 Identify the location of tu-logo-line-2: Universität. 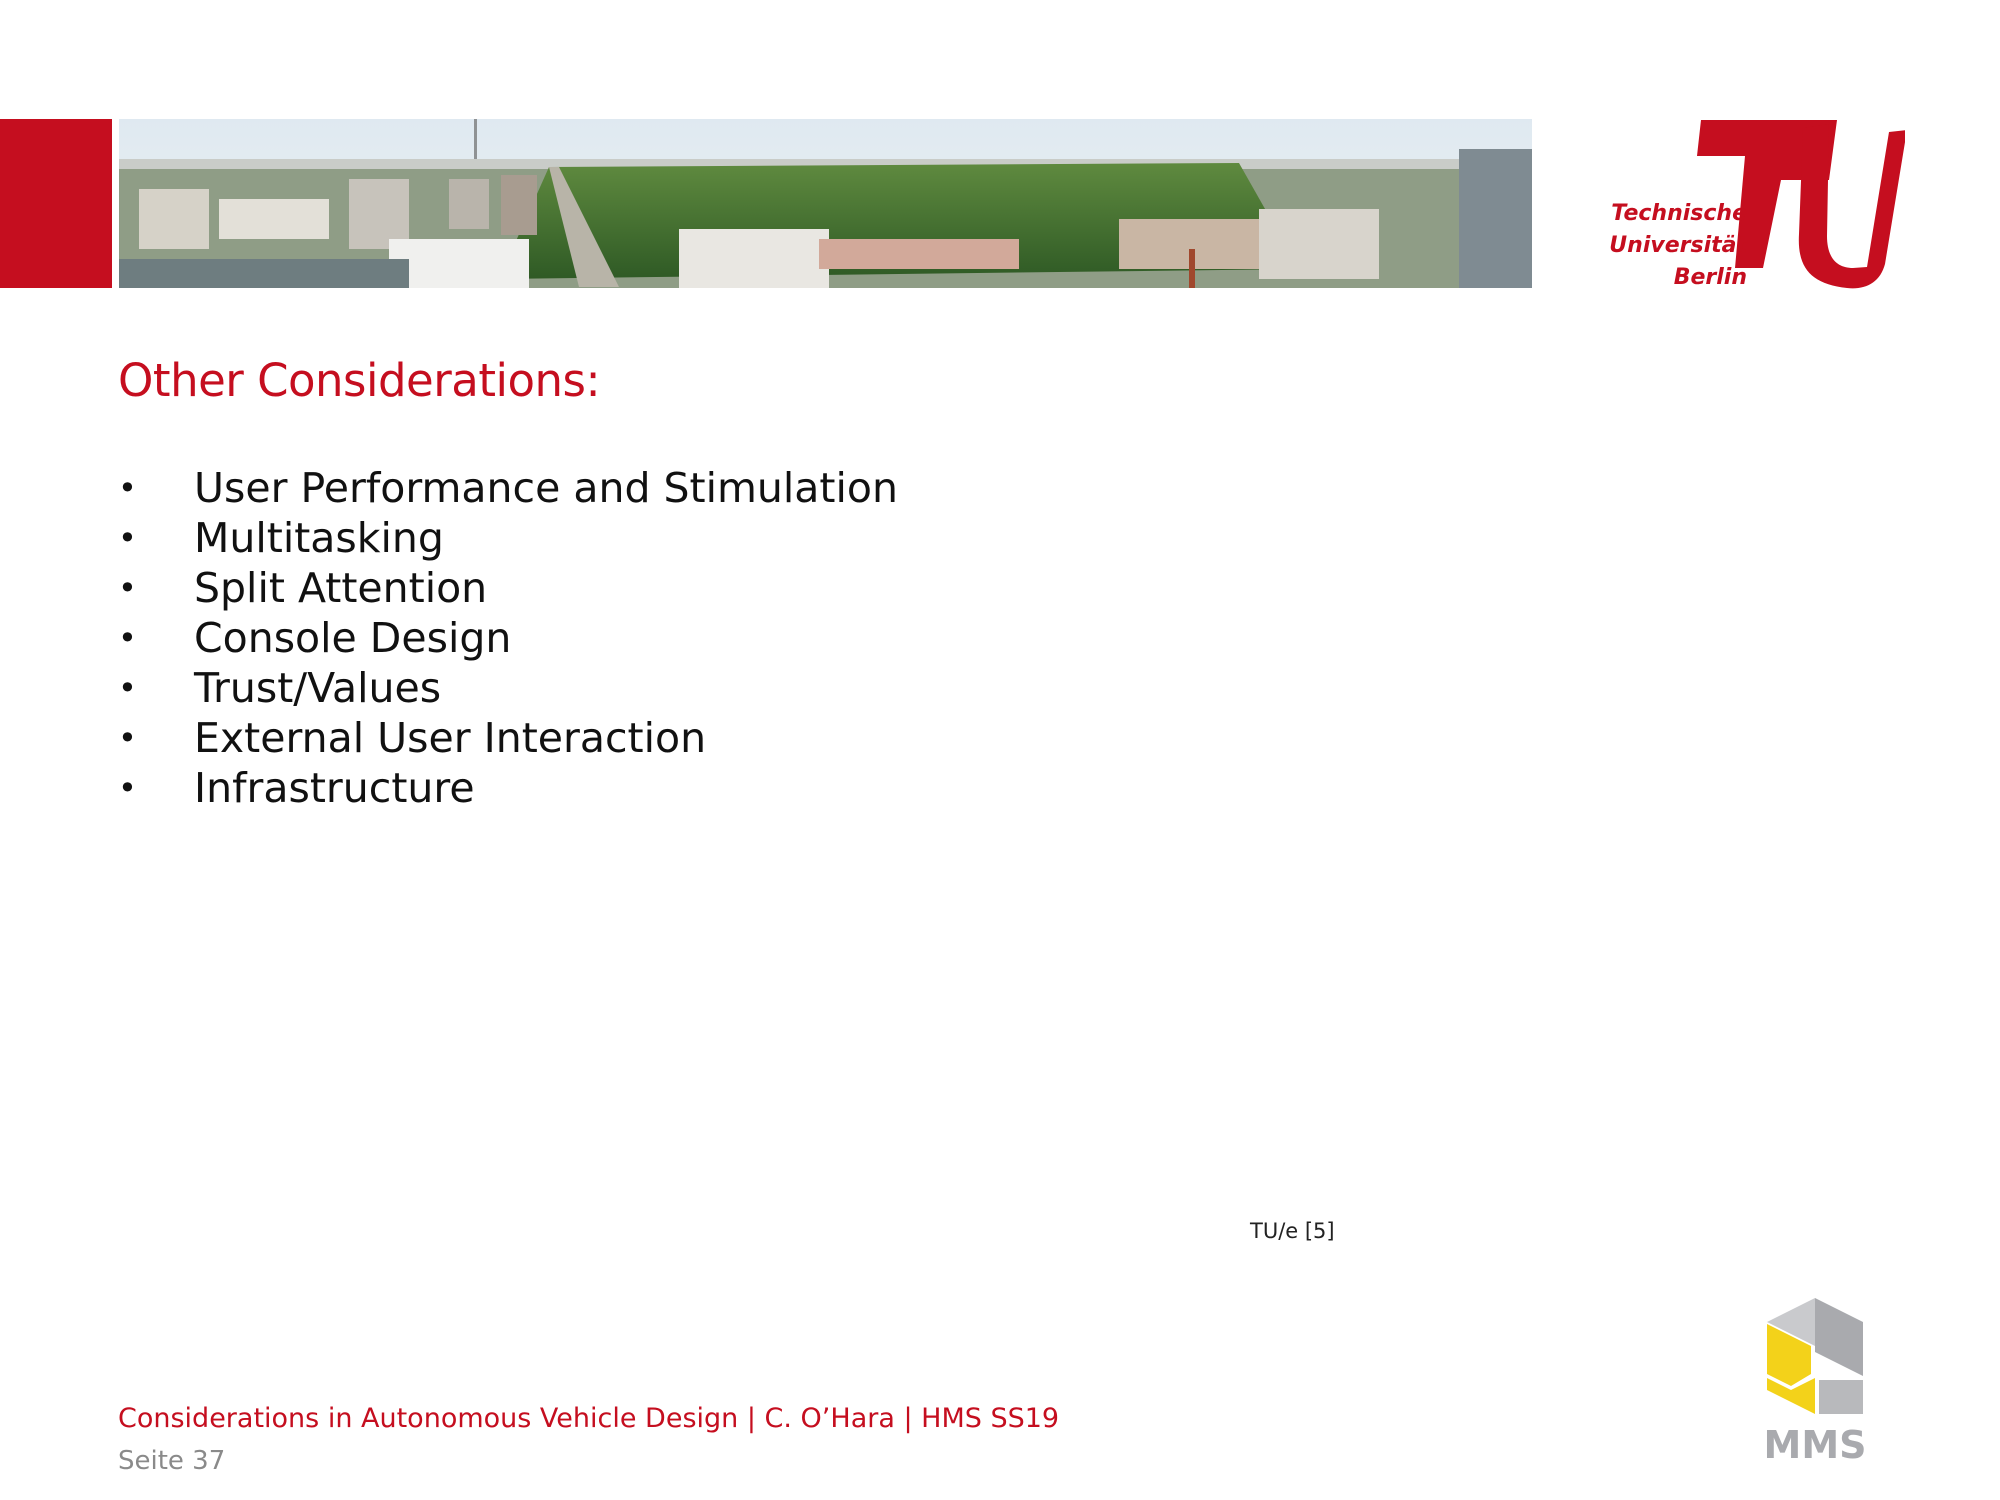
(1678, 245).